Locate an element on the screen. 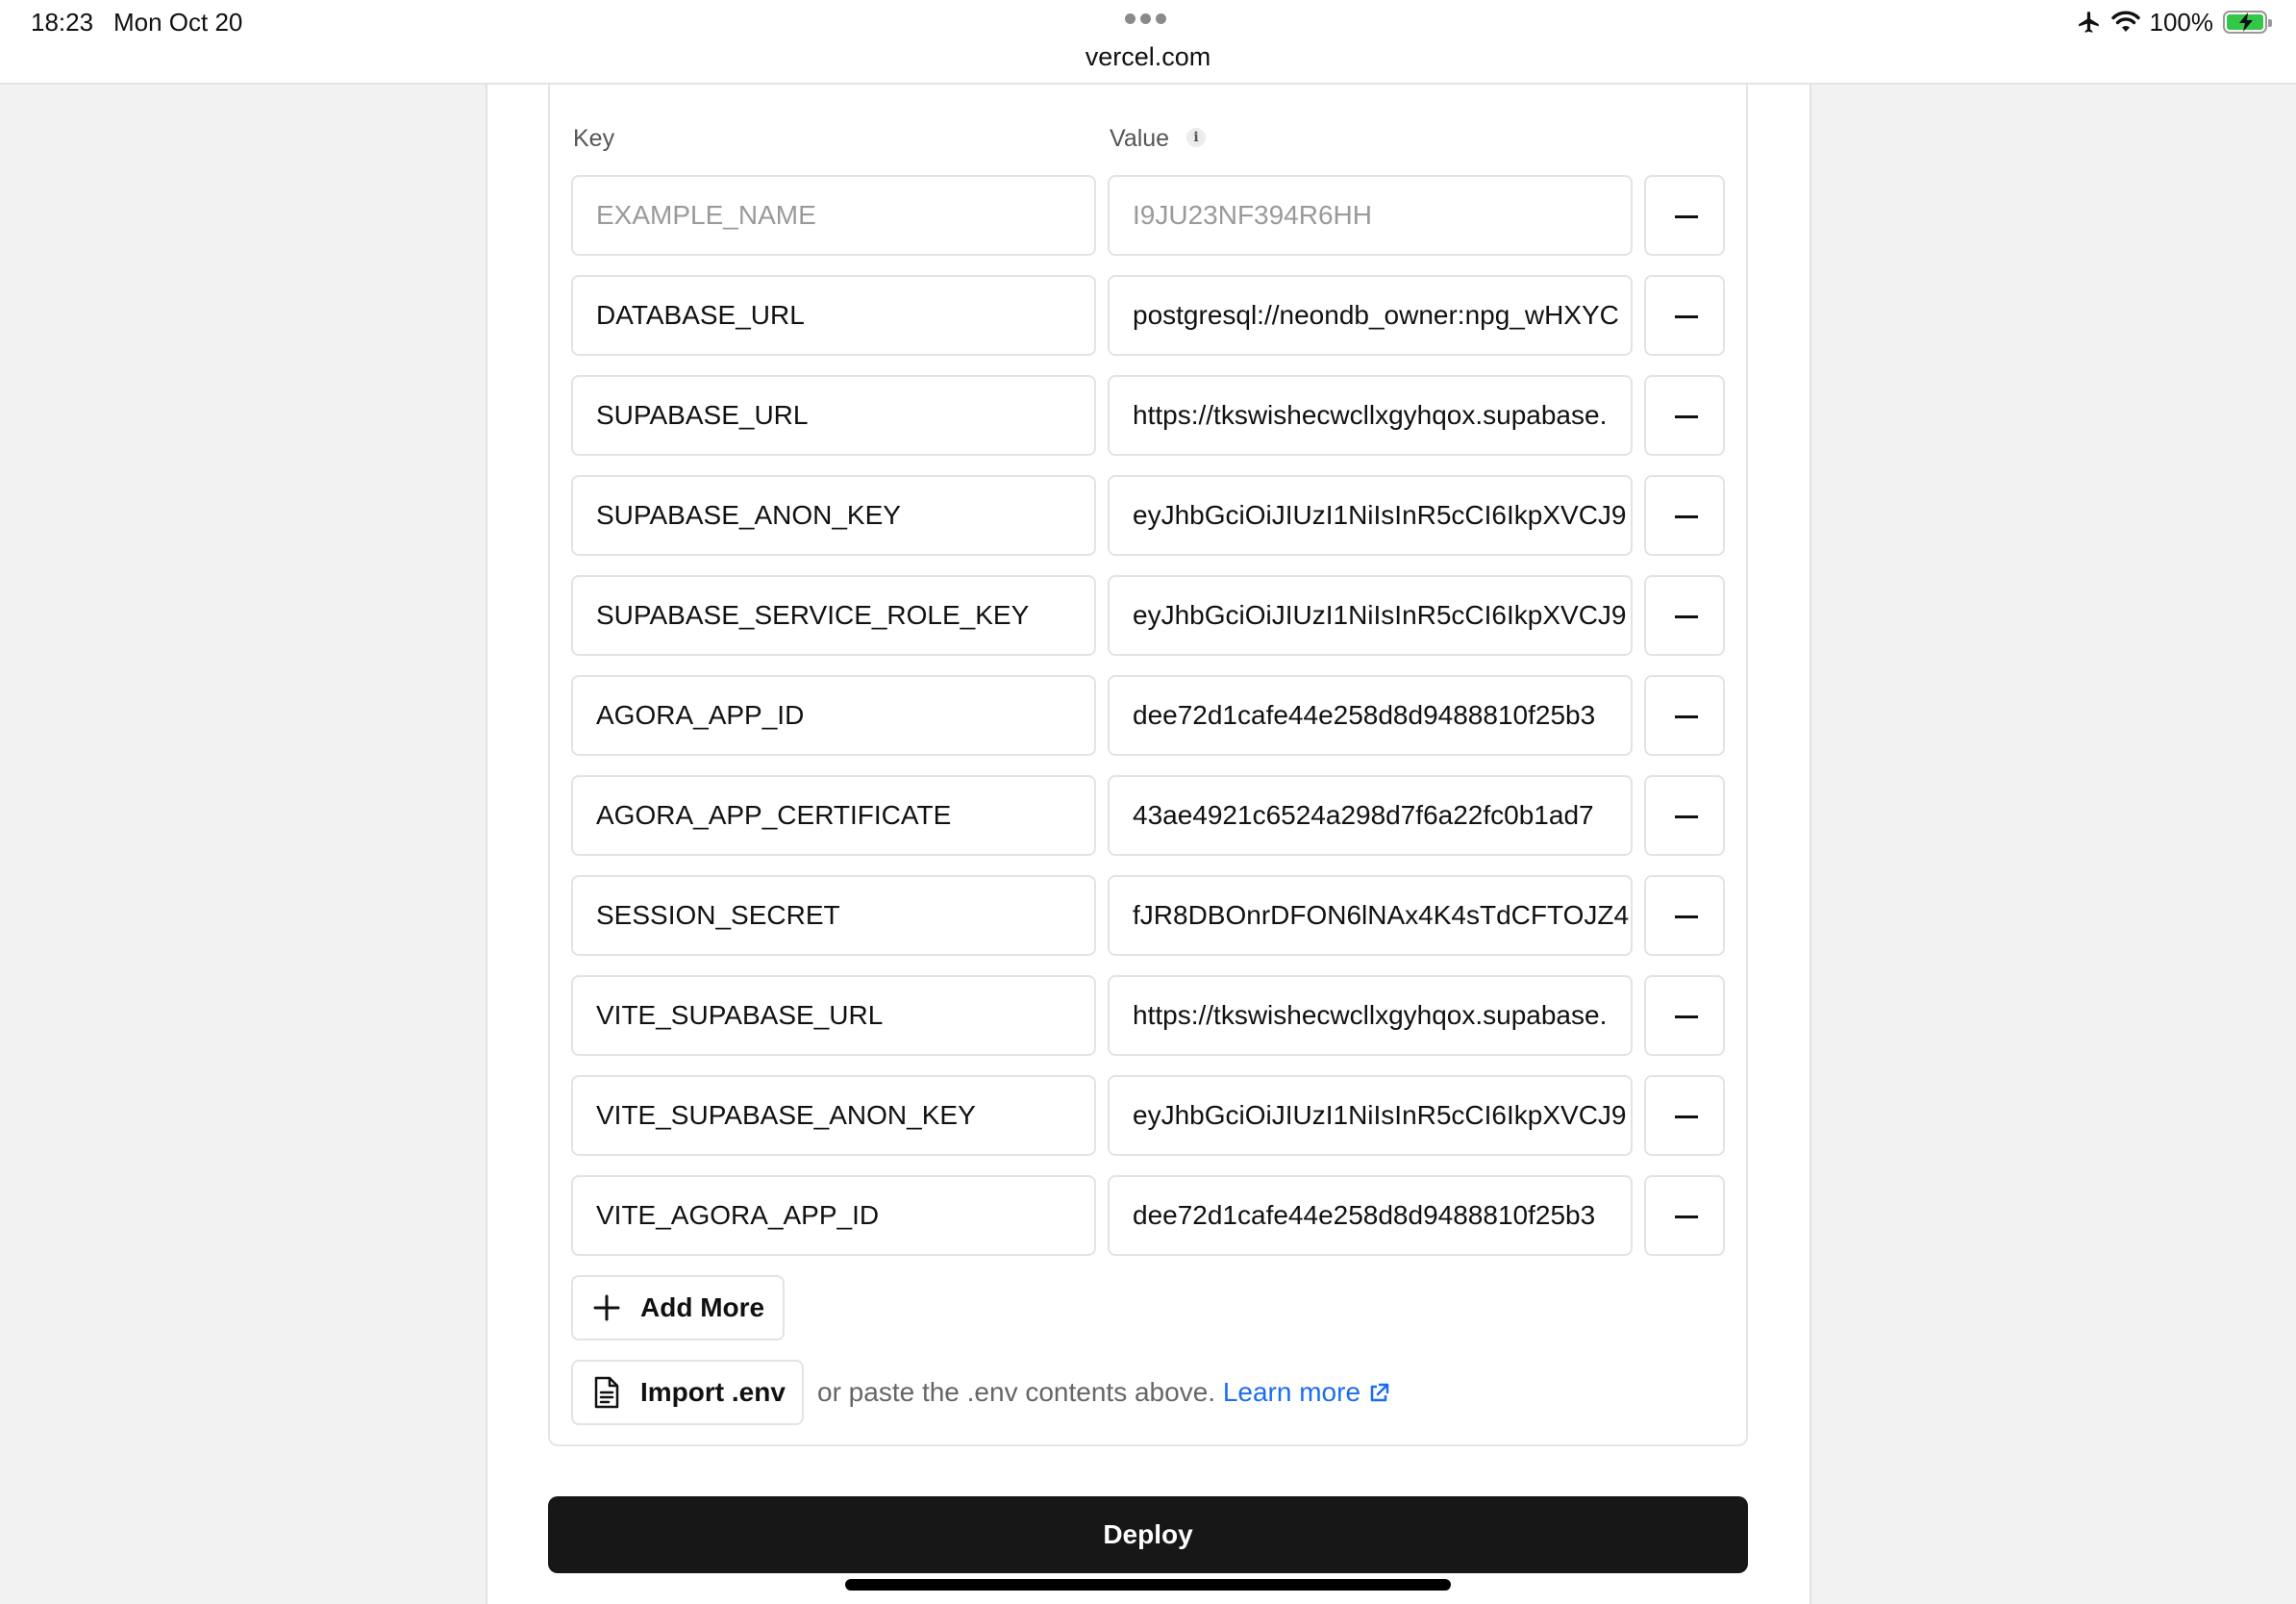 The height and width of the screenshot is (1604, 2296). import-env-label: Import .env is located at coordinates (713, 1392).